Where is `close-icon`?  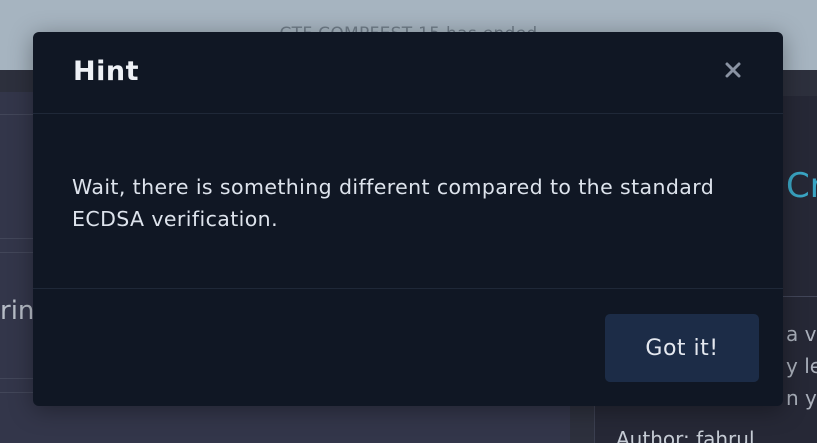
close-icon is located at coordinates (733, 70).